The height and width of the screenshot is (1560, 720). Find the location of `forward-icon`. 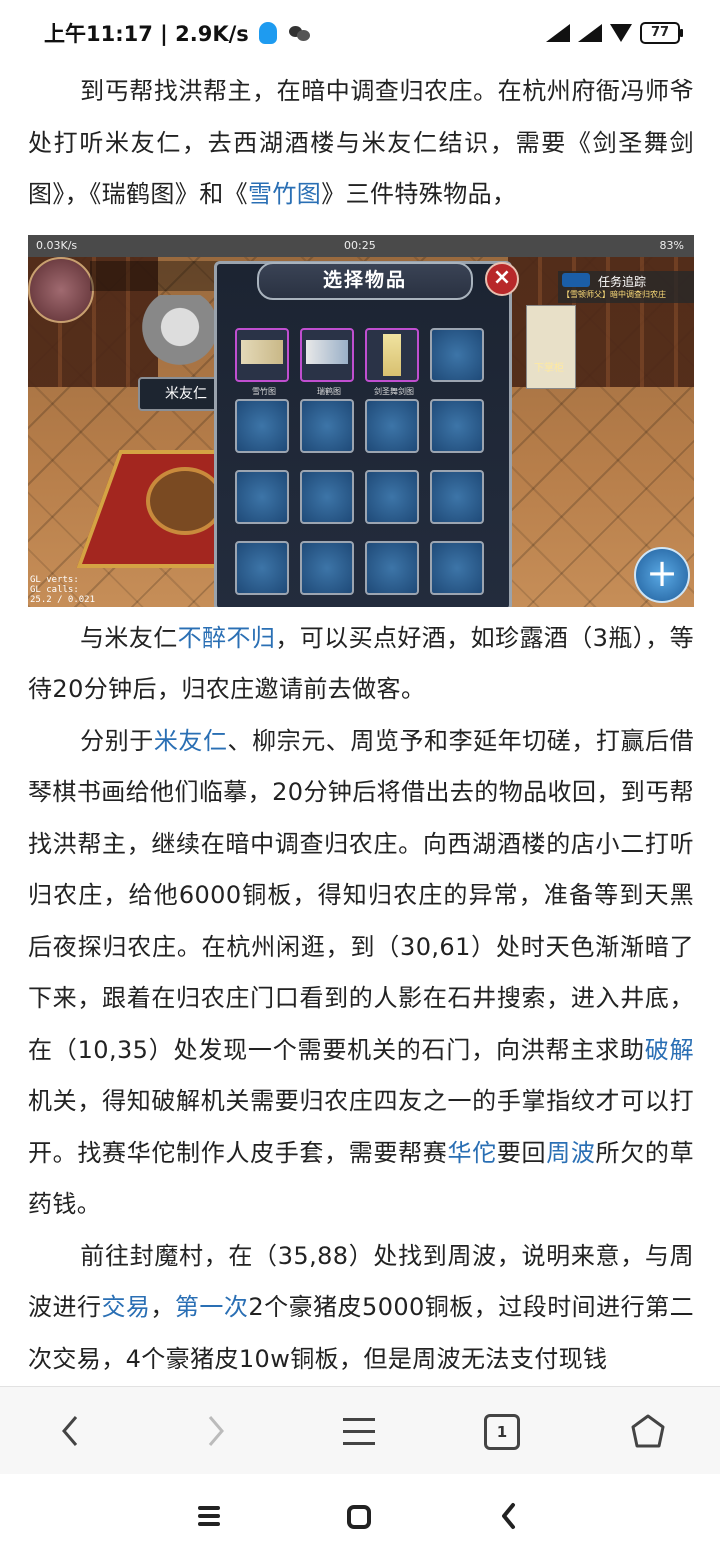

forward-icon is located at coordinates (214, 1431).